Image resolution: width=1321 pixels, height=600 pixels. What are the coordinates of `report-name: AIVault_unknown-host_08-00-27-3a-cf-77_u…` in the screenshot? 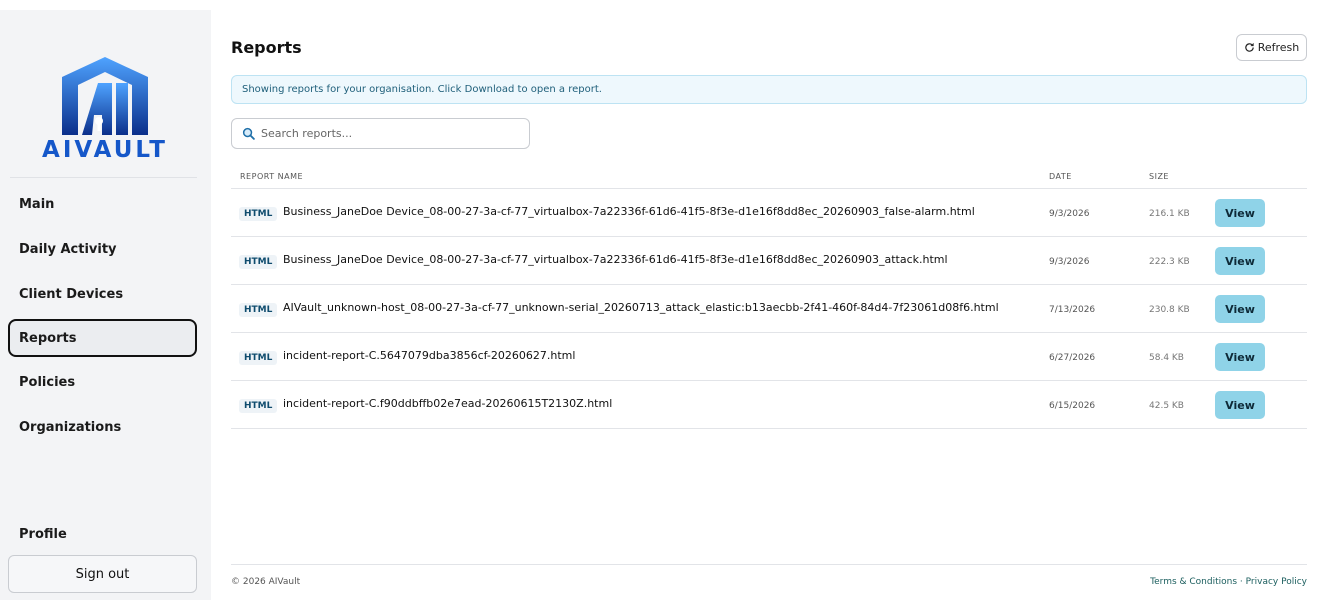 It's located at (641, 307).